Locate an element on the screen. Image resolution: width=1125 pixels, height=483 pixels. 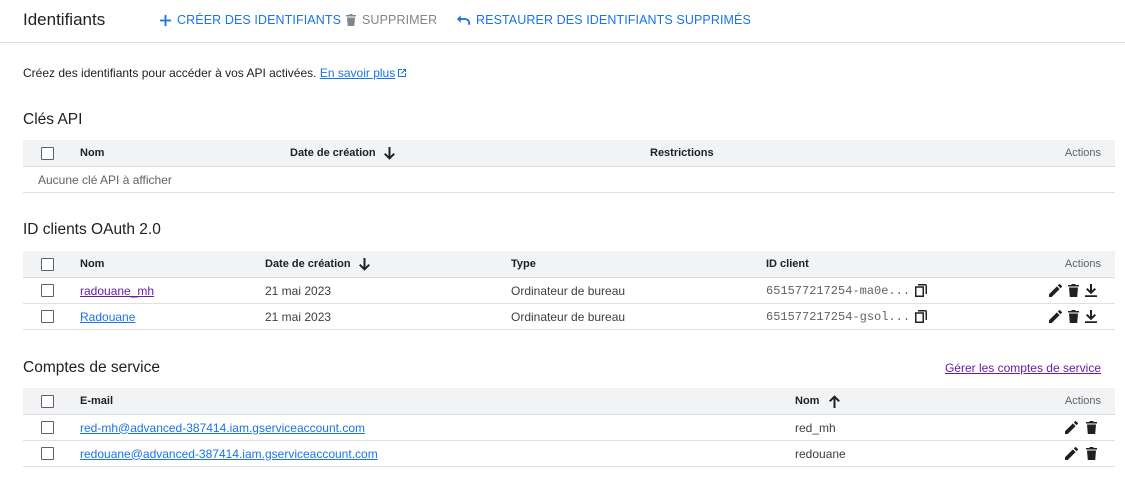
col-client-id: ID client is located at coordinates (787, 264).